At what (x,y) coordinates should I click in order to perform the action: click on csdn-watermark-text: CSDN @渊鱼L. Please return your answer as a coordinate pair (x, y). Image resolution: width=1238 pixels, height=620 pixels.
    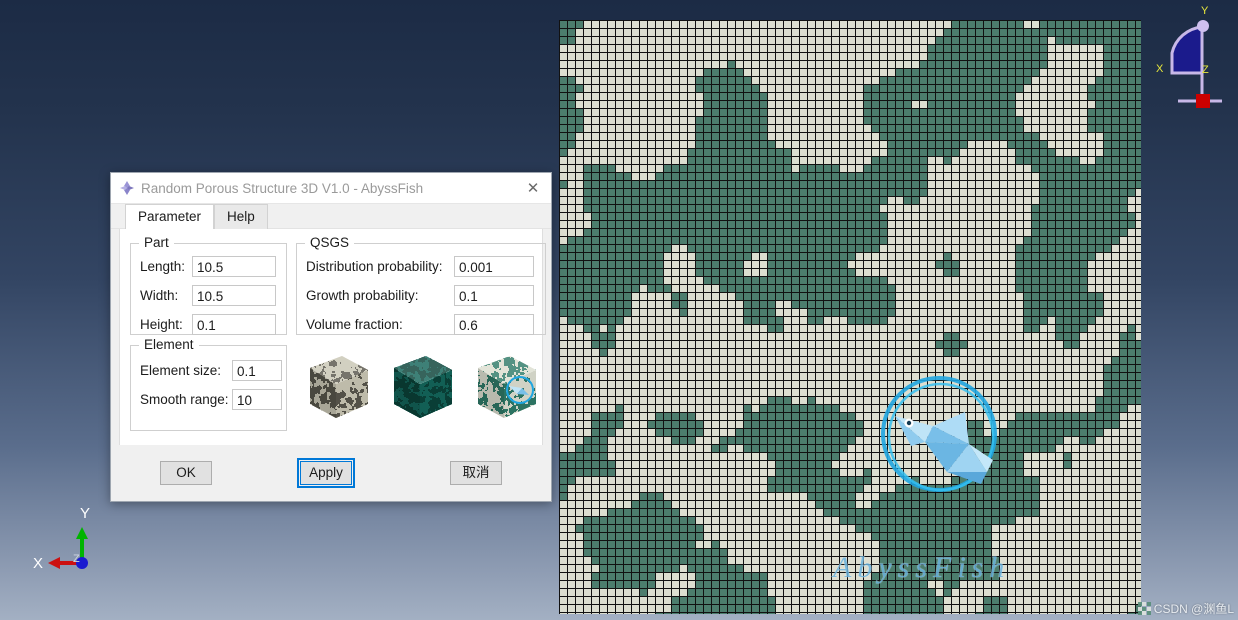
    Looking at the image, I should click on (1193, 609).